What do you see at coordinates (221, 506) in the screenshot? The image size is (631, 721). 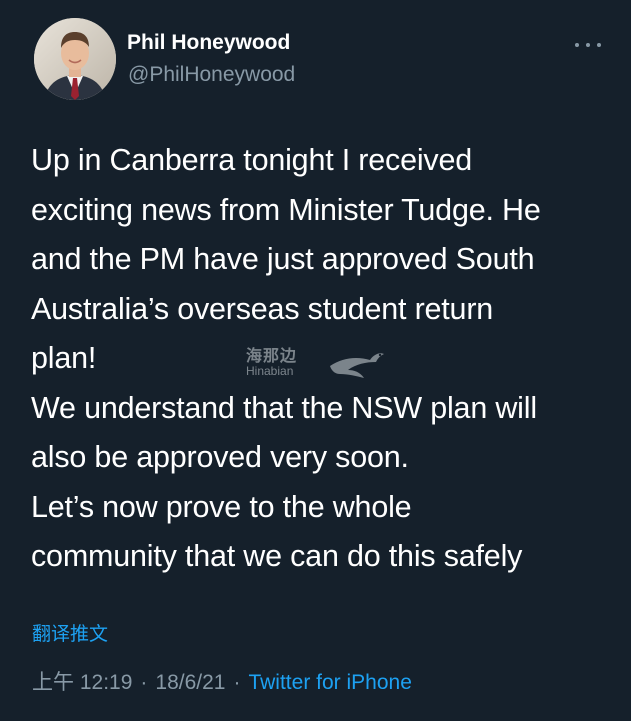 I see `tweet-line: Let’s now prove to the whole` at bounding box center [221, 506].